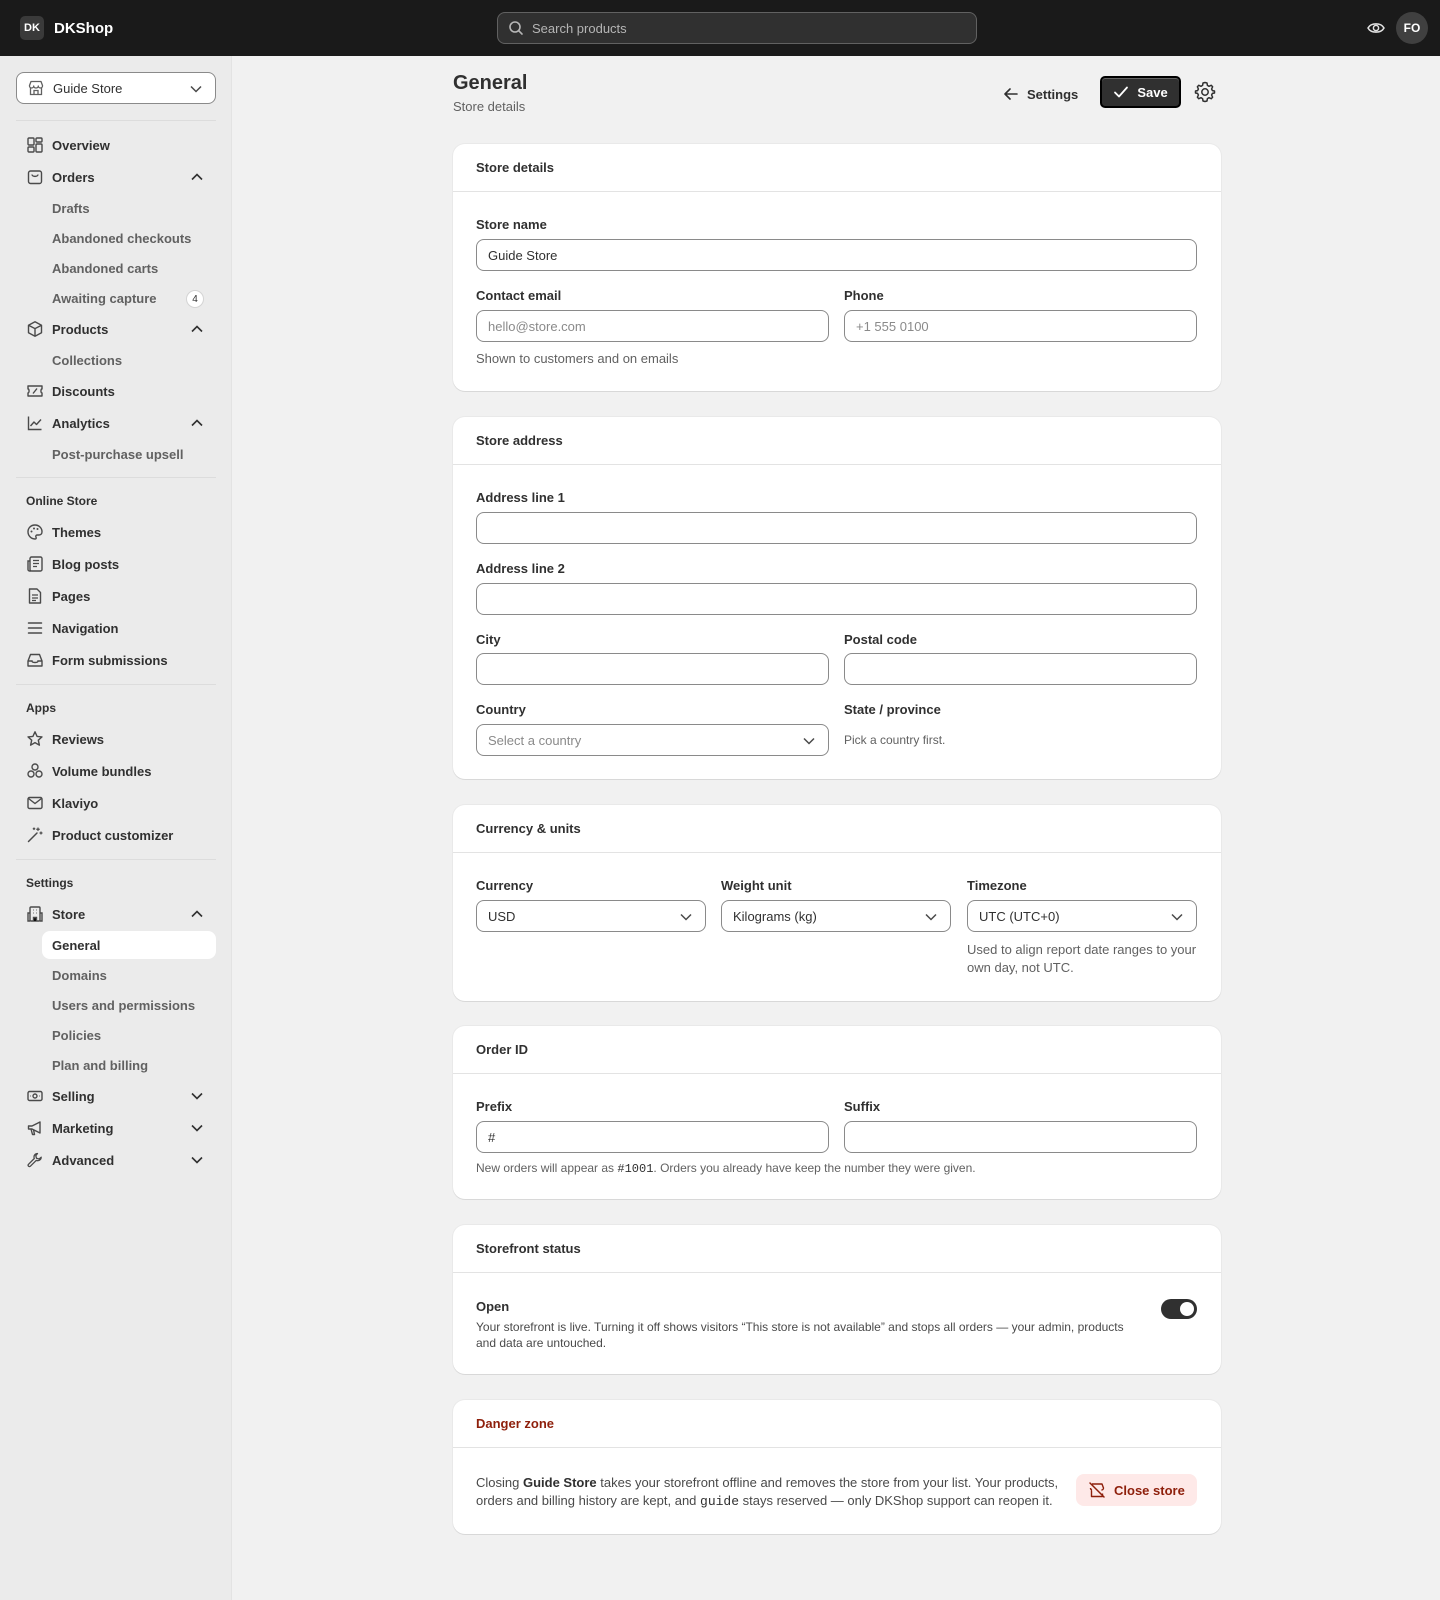  What do you see at coordinates (116, 914) in the screenshot?
I see `sidebar-item-store: Store` at bounding box center [116, 914].